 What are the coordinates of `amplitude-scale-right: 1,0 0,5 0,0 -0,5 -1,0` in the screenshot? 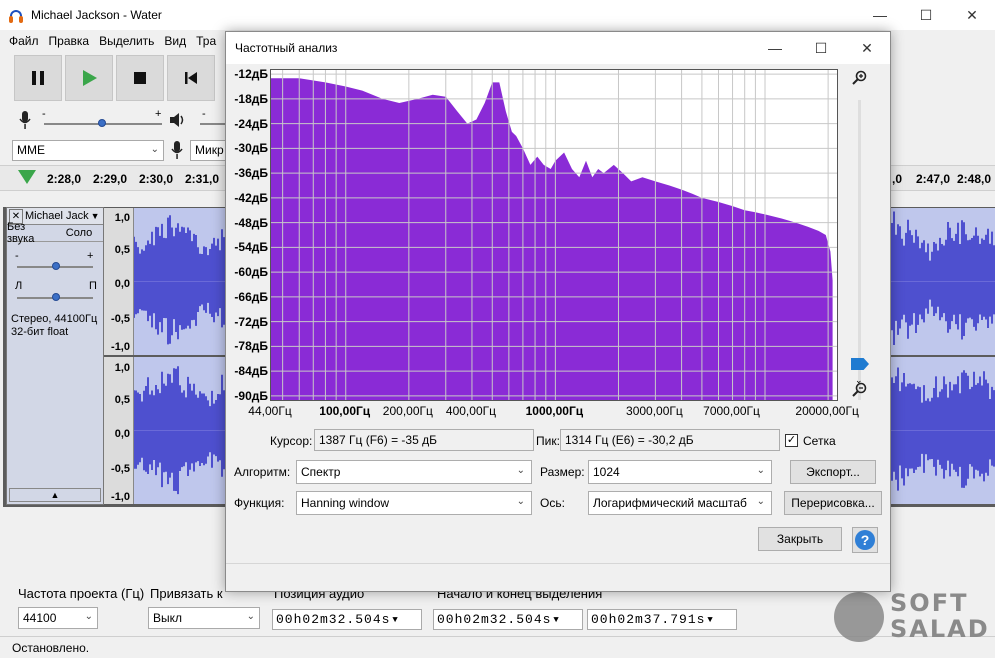 It's located at (119, 430).